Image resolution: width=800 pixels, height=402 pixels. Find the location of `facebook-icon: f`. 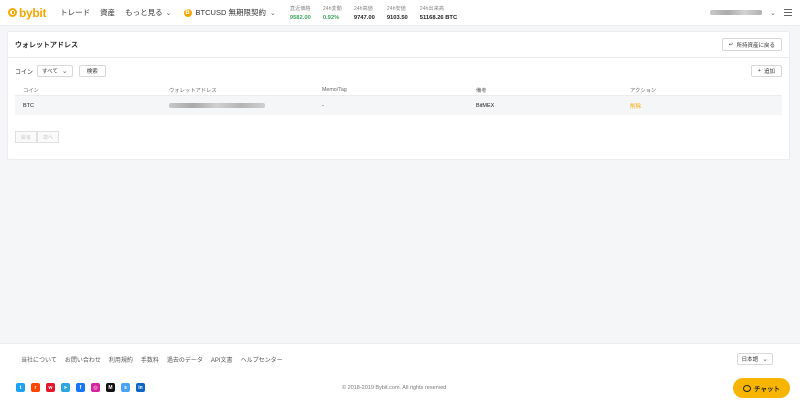

facebook-icon: f is located at coordinates (80, 387).